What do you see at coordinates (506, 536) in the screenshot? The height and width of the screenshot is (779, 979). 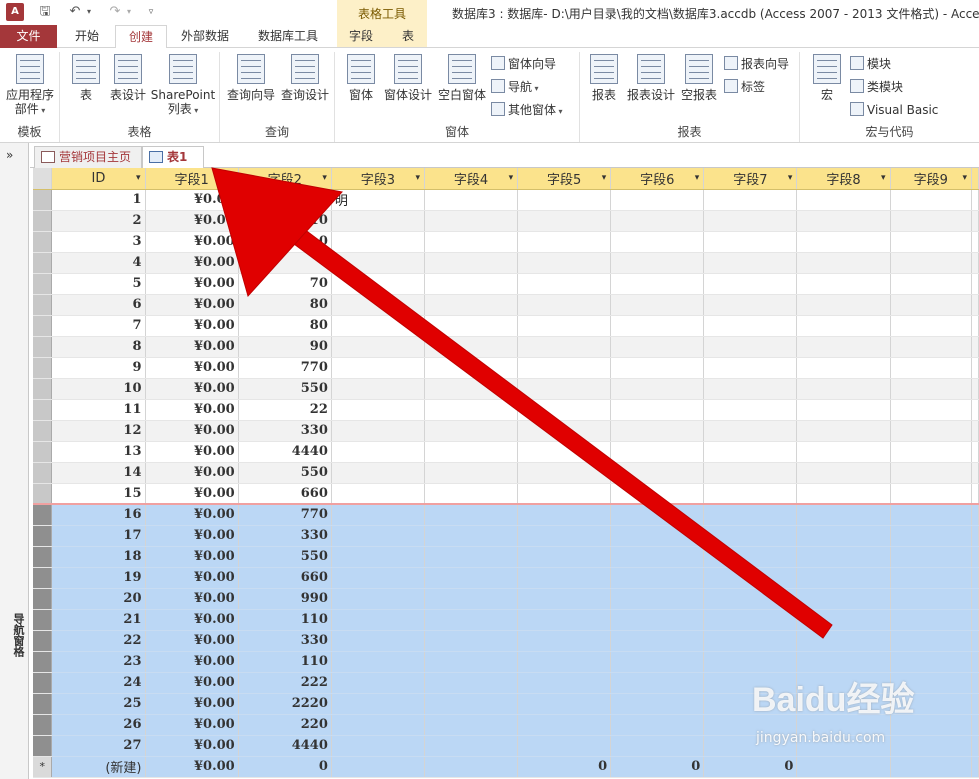 I see `table-row: 17 ¥0.00 330` at bounding box center [506, 536].